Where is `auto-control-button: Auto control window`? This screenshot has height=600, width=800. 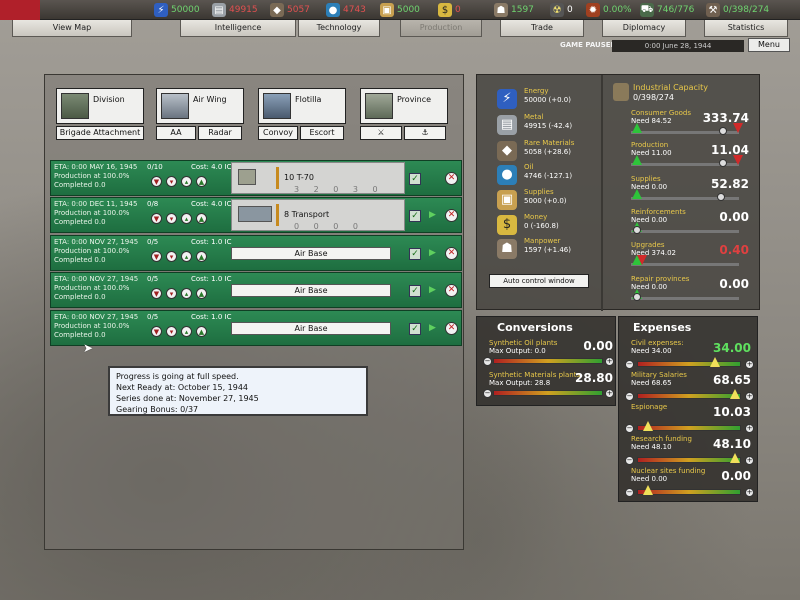 auto-control-button: Auto control window is located at coordinates (539, 281).